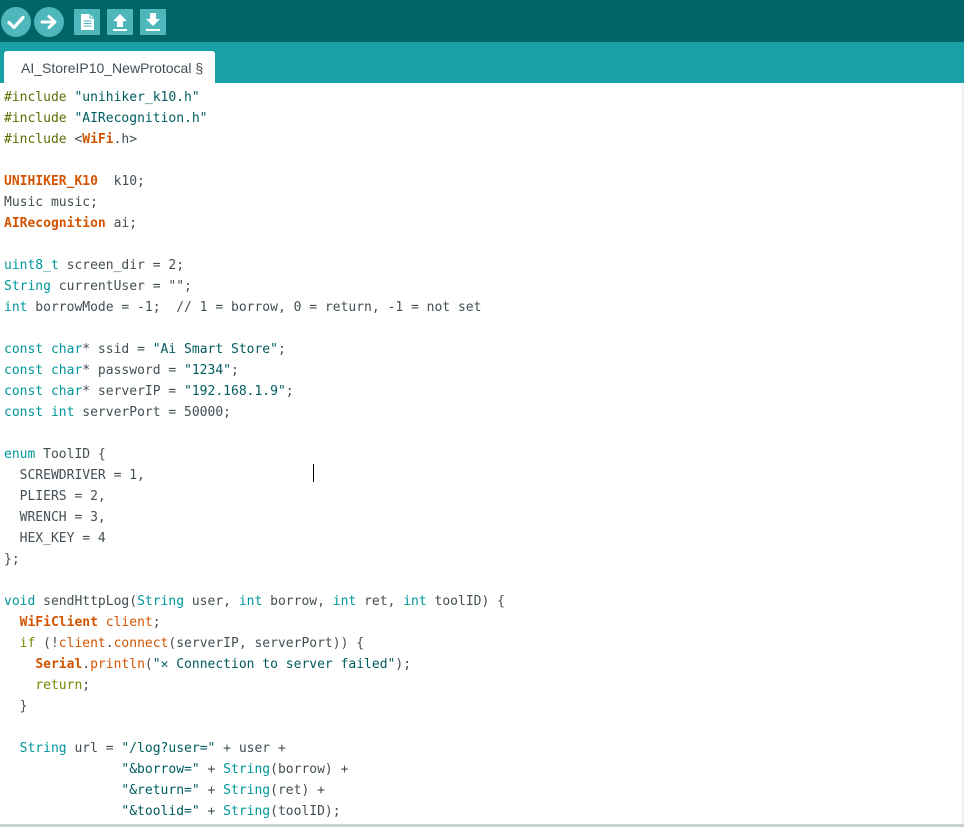  I want to click on arrow-up-icon, so click(120, 22).